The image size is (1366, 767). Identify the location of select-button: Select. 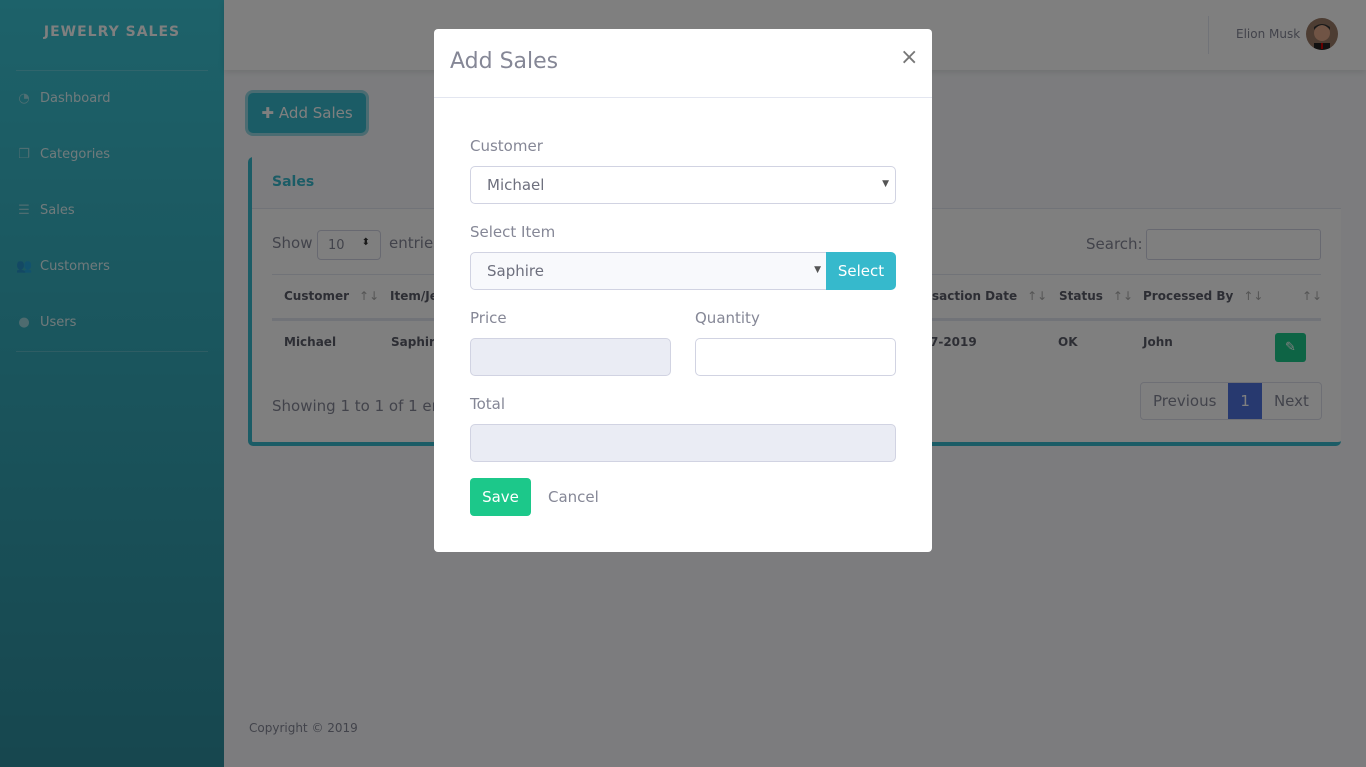
(861, 271).